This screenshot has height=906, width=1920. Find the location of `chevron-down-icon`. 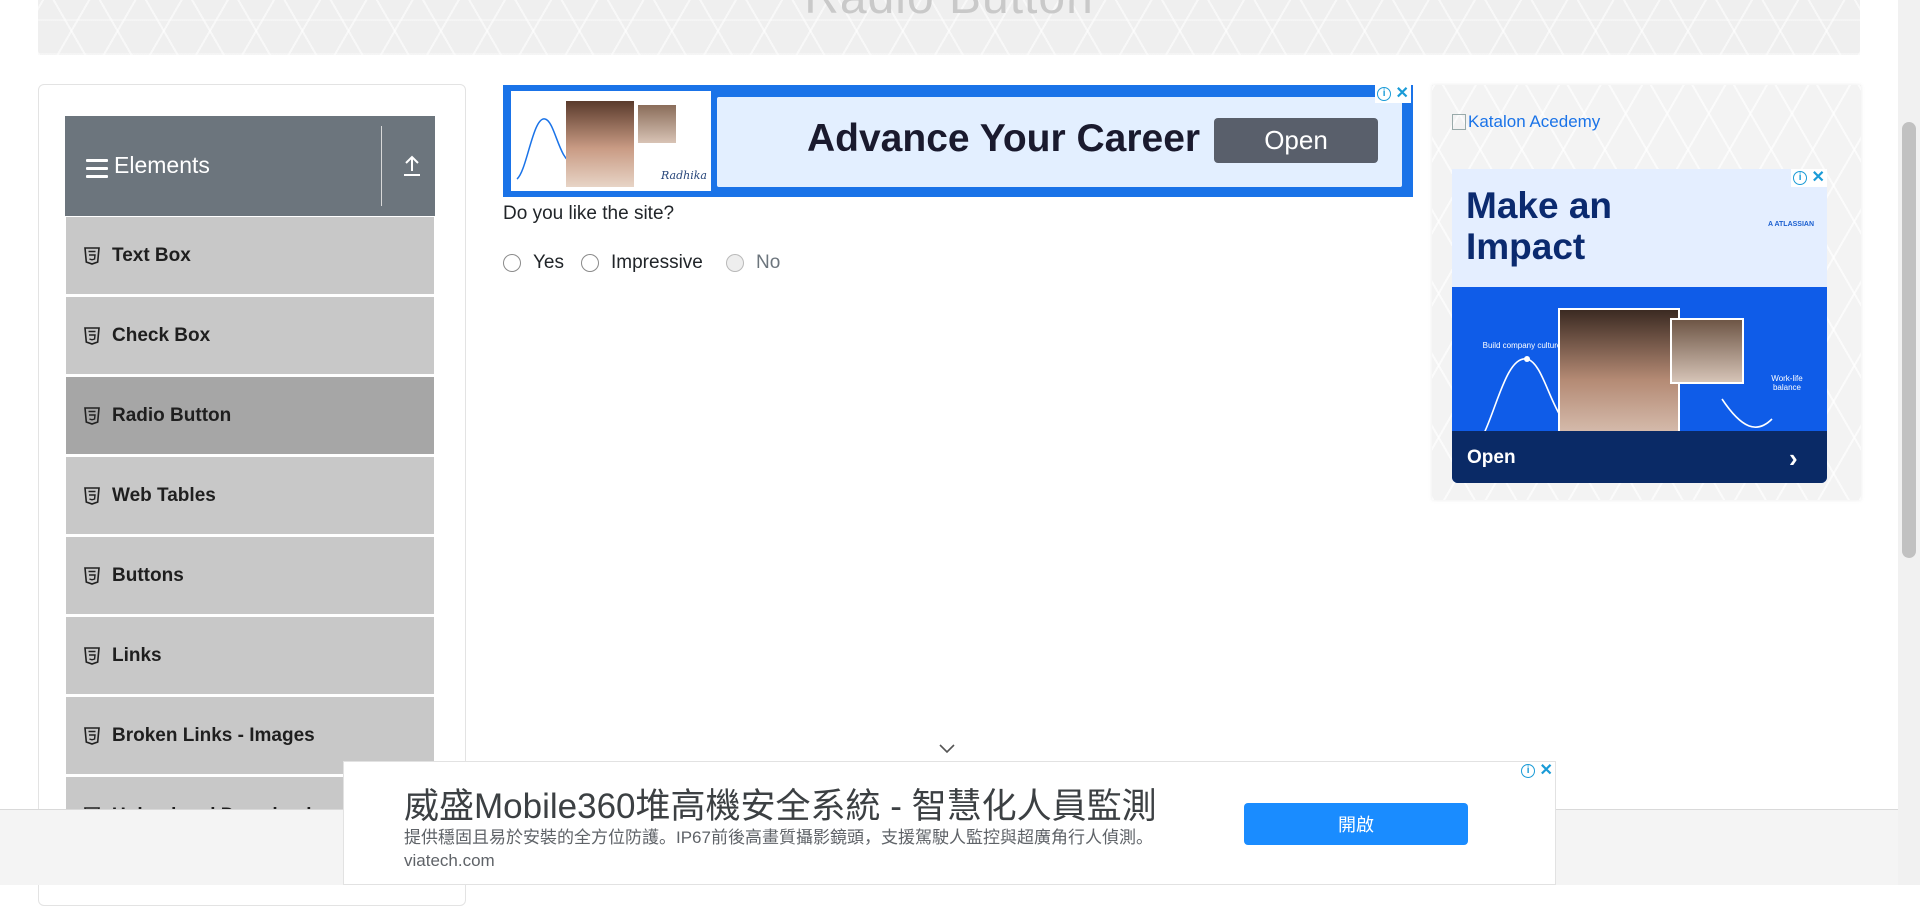

chevron-down-icon is located at coordinates (947, 749).